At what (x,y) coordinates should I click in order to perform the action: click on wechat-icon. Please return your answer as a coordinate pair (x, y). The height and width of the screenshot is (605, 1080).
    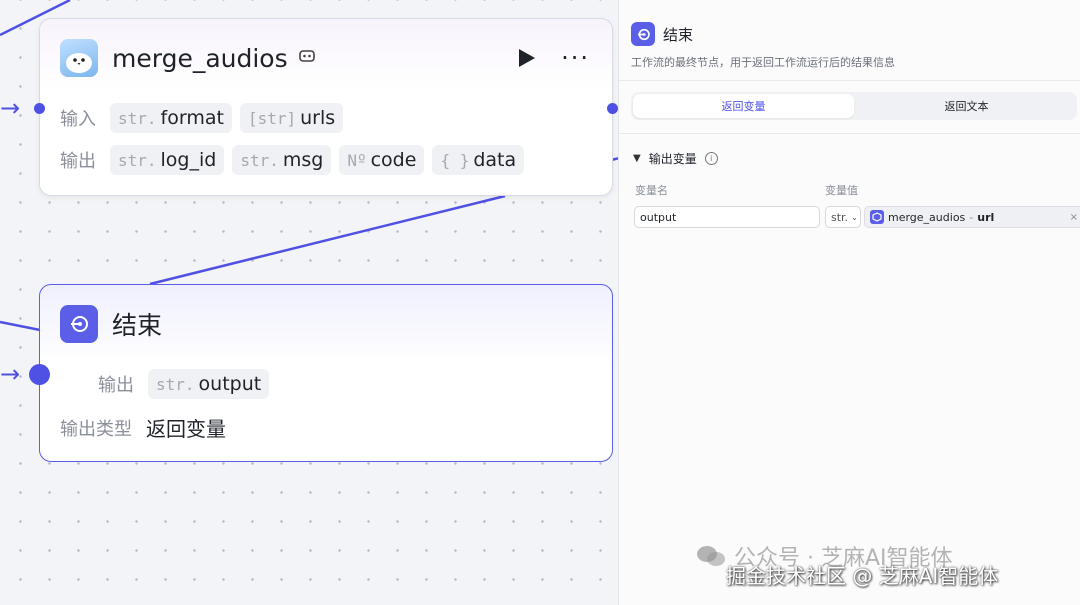
    Looking at the image, I should click on (711, 556).